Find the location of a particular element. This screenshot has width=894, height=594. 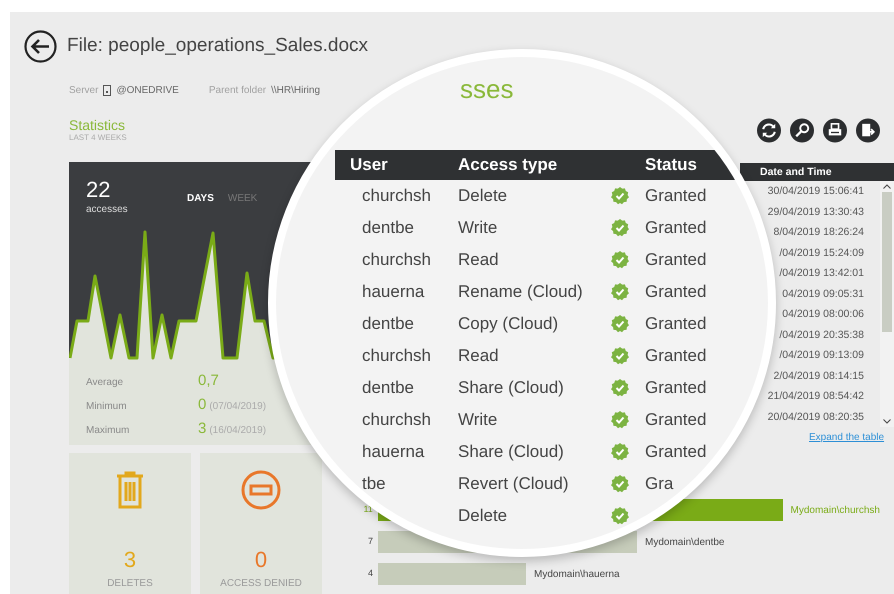

column-header: User is located at coordinates (369, 165).